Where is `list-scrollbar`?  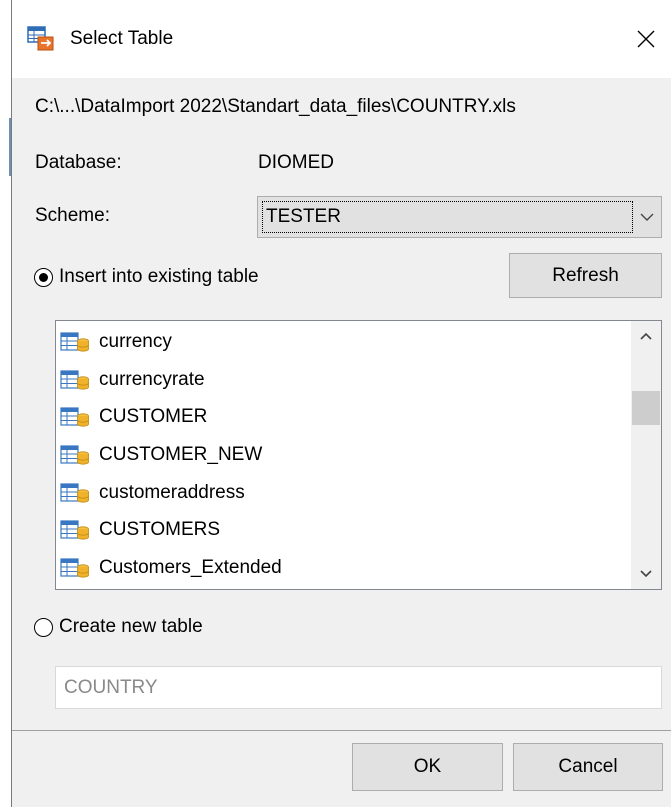
list-scrollbar is located at coordinates (646, 455).